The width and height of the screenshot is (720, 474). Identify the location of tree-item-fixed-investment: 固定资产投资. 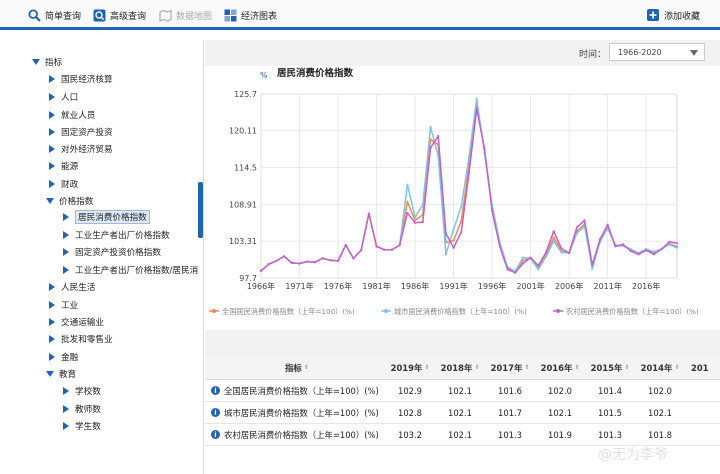
(80, 132).